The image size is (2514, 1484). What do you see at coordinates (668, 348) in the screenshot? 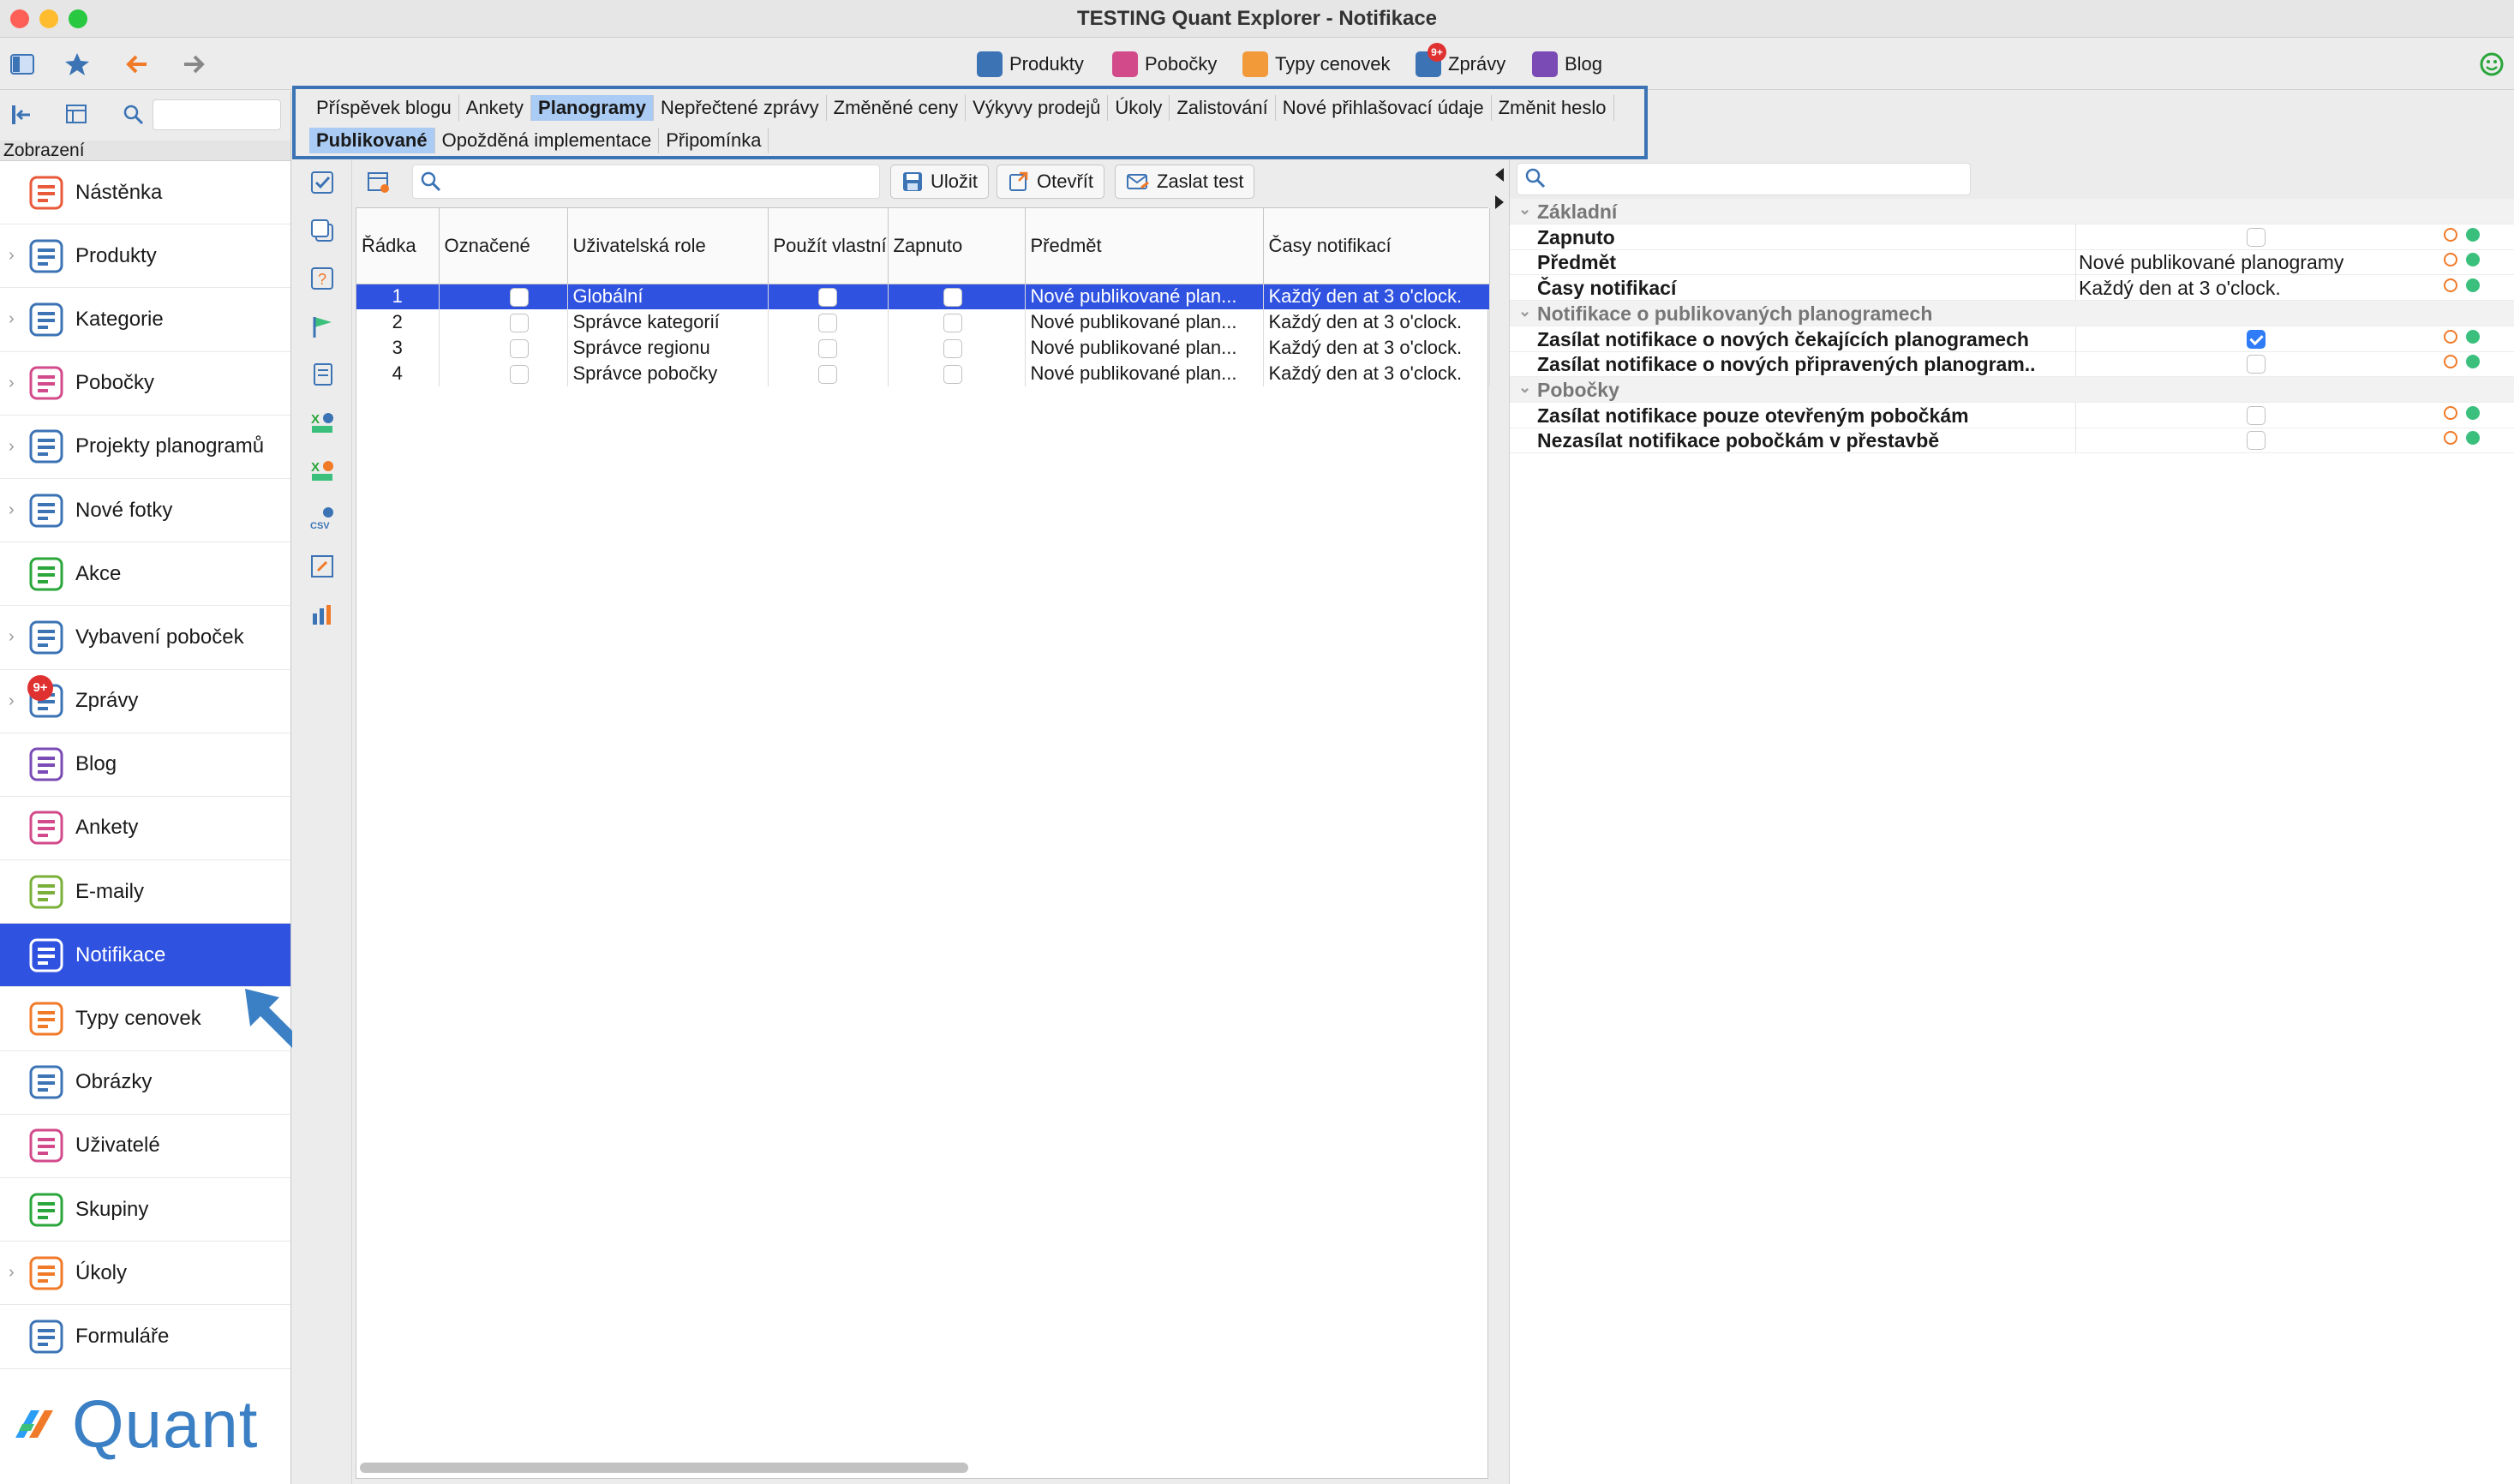
I see `user-role-cell: Správce regionu` at bounding box center [668, 348].